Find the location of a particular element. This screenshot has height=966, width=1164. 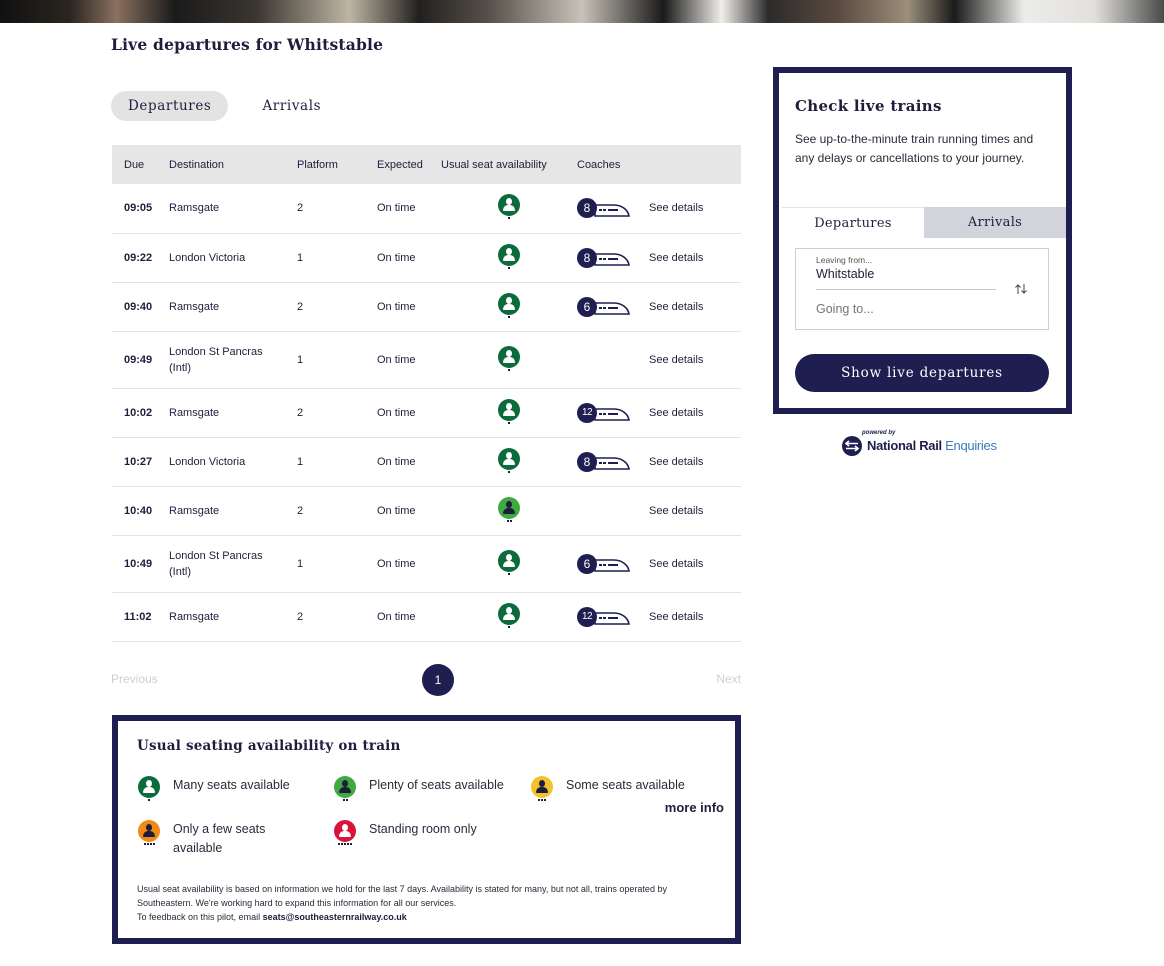

departure-row: 11:02 Ramsgate 2 On time 12 See details is located at coordinates (426, 617).